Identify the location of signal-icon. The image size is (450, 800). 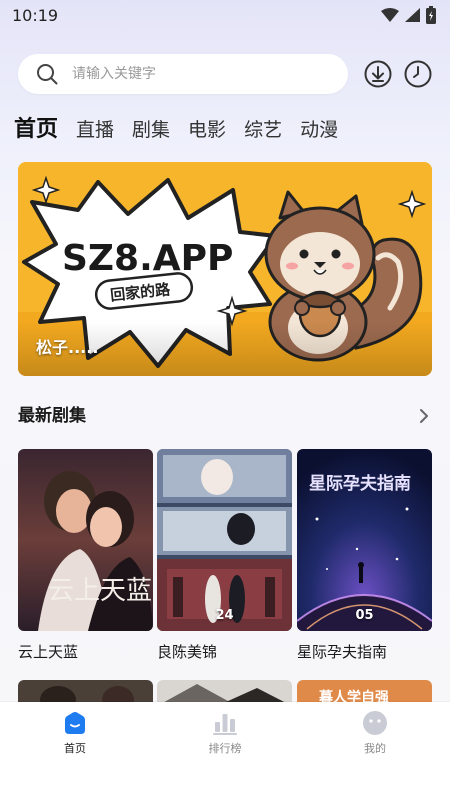
(412, 15).